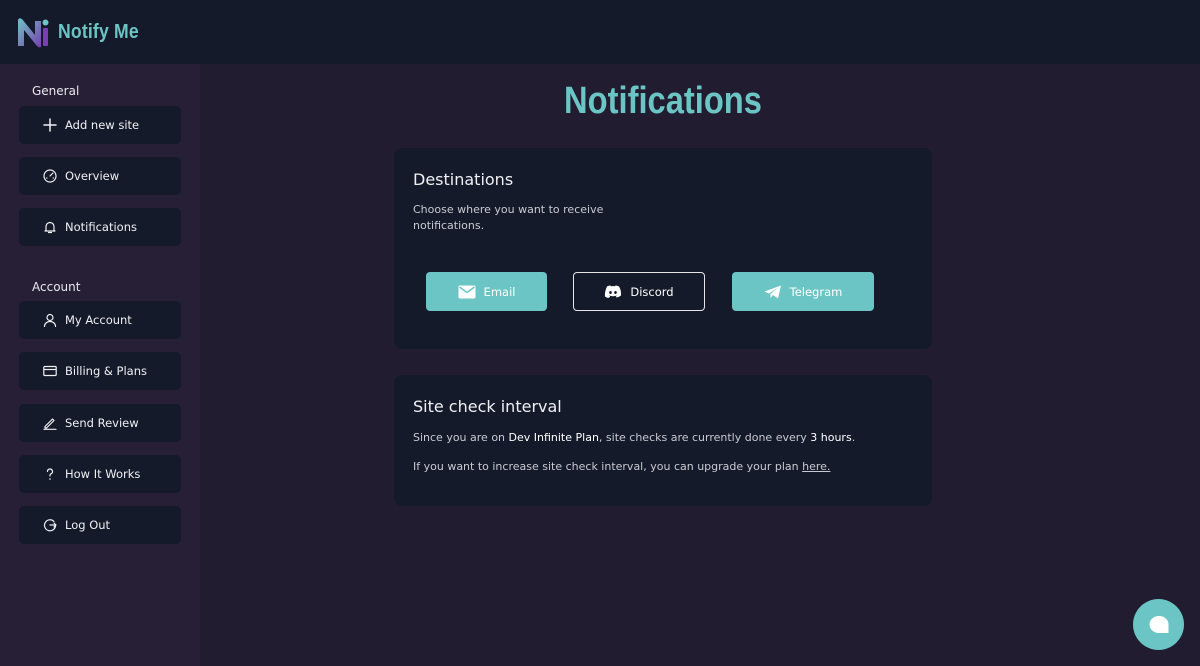  Describe the element at coordinates (92, 176) in the screenshot. I see `sidebar-item-label: Overview` at that location.